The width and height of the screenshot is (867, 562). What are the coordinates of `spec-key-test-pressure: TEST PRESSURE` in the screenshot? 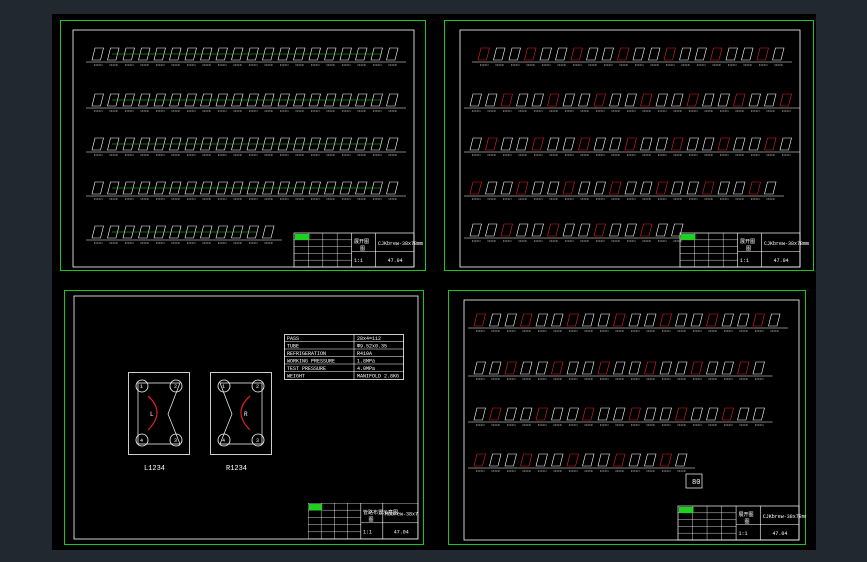 It's located at (306, 369).